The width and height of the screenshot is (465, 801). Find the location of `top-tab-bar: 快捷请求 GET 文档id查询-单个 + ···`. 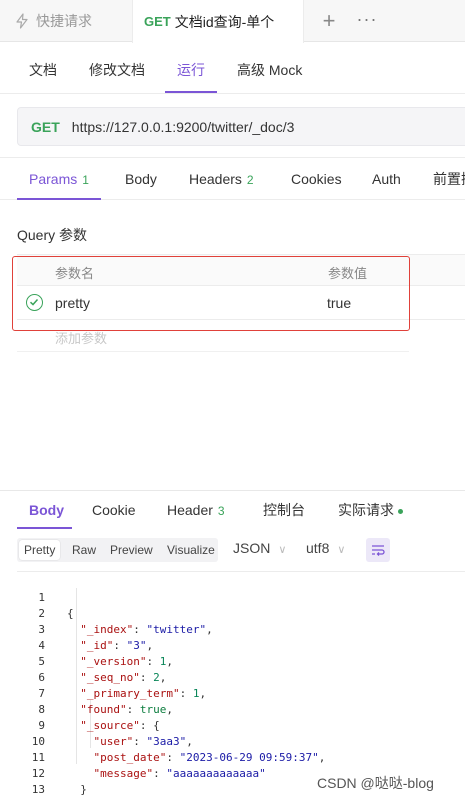

top-tab-bar: 快捷请求 GET 文档id查询-单个 + ··· is located at coordinates (232, 21).